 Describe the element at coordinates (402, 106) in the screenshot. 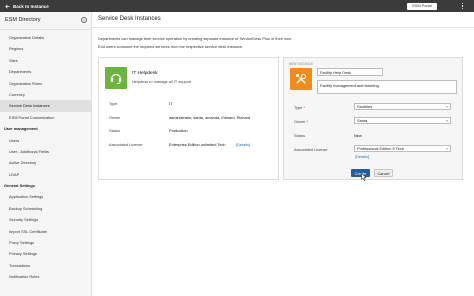

I see `type-select: Facilities` at that location.